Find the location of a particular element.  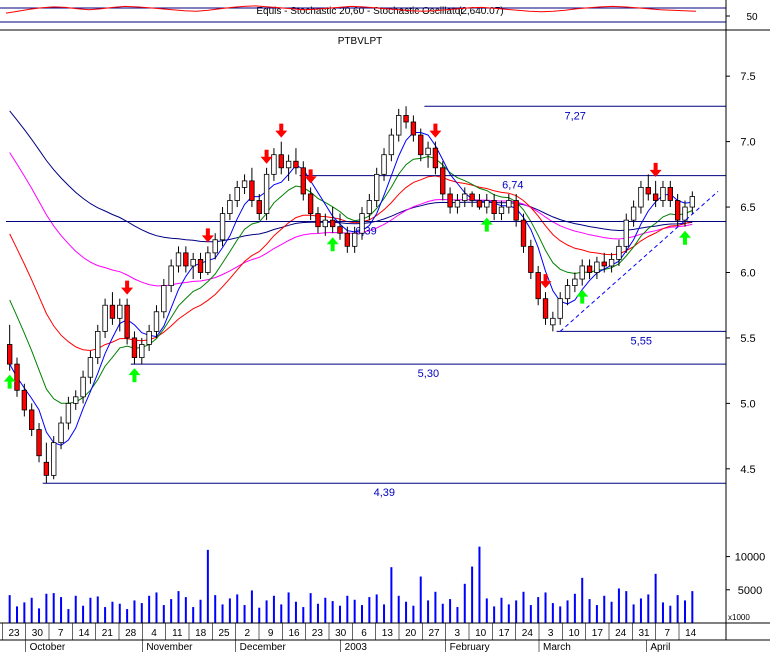

price-chart-title: PTBVLPT is located at coordinates (360, 41).